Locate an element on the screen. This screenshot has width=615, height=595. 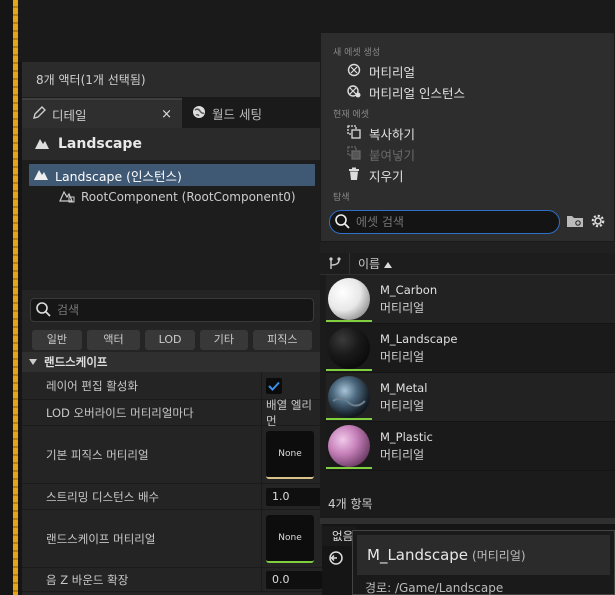
prop-label: LOD 오버라이드 머티리얼마다 is located at coordinates (142, 412).